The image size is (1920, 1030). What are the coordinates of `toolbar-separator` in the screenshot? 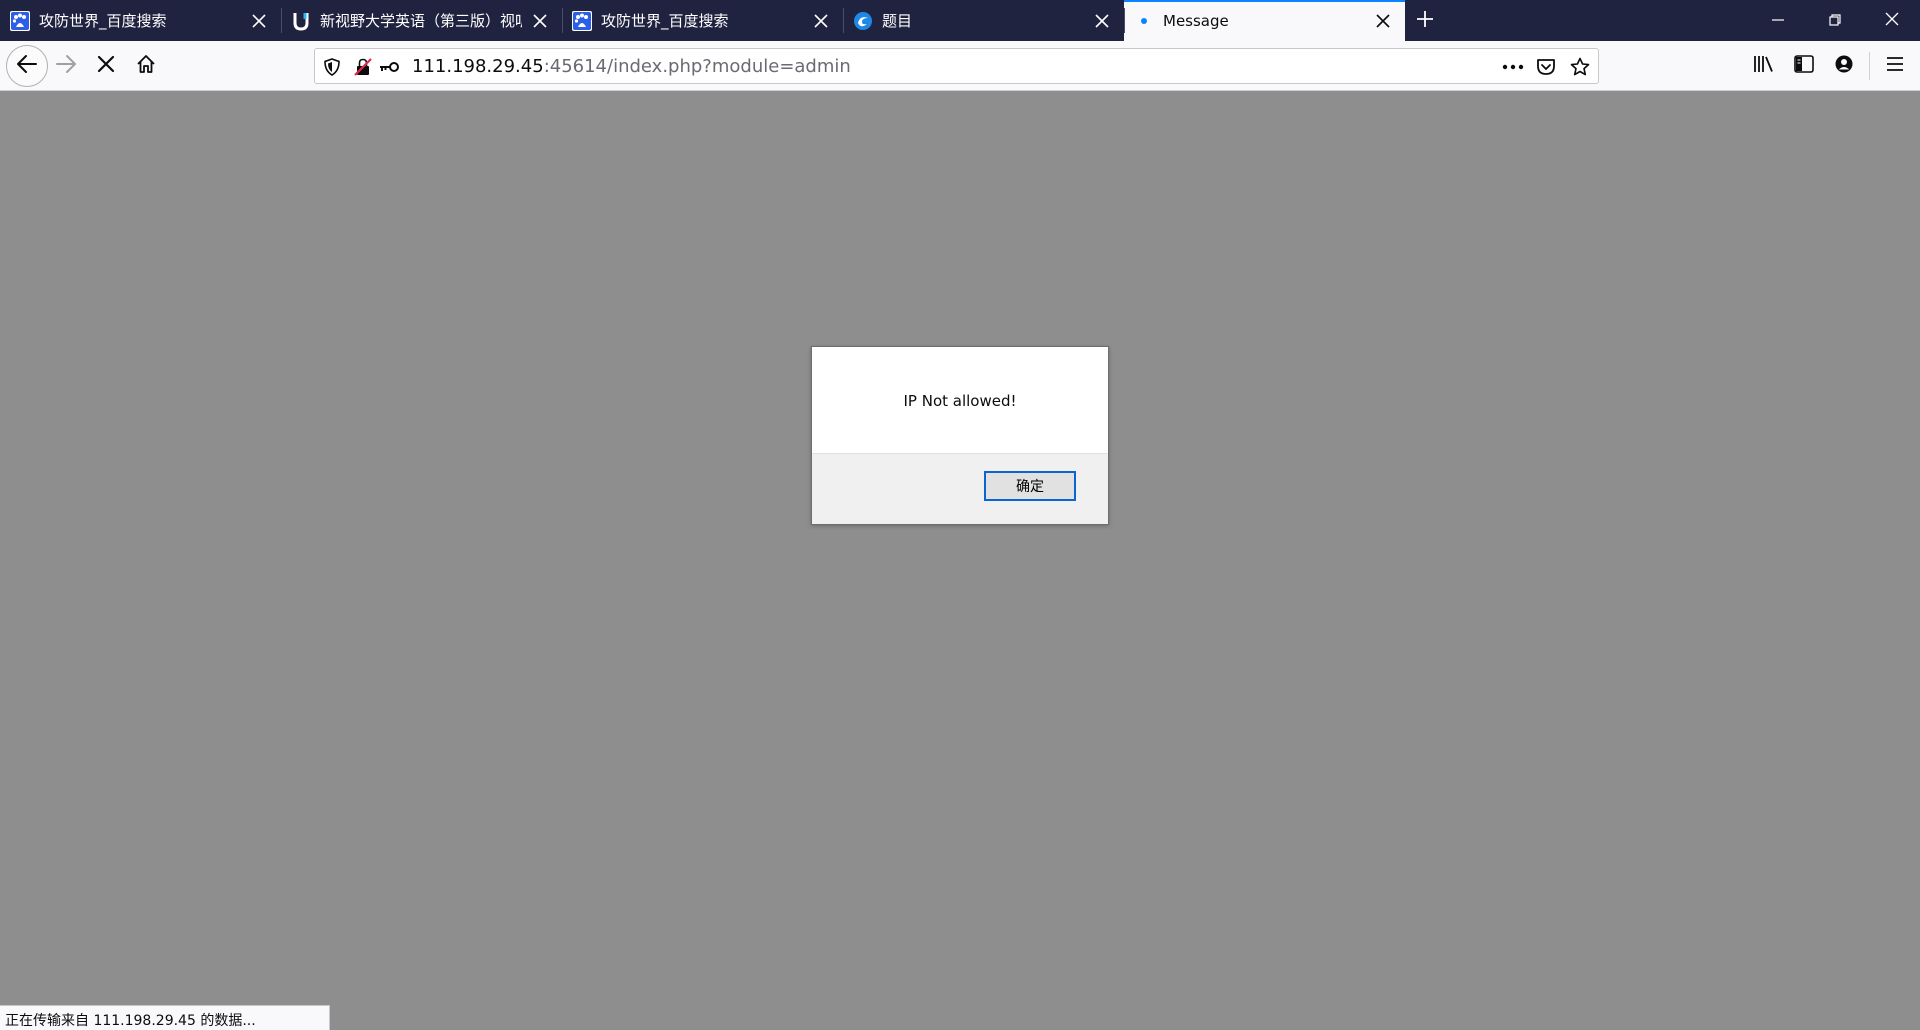 It's located at (1869, 66).